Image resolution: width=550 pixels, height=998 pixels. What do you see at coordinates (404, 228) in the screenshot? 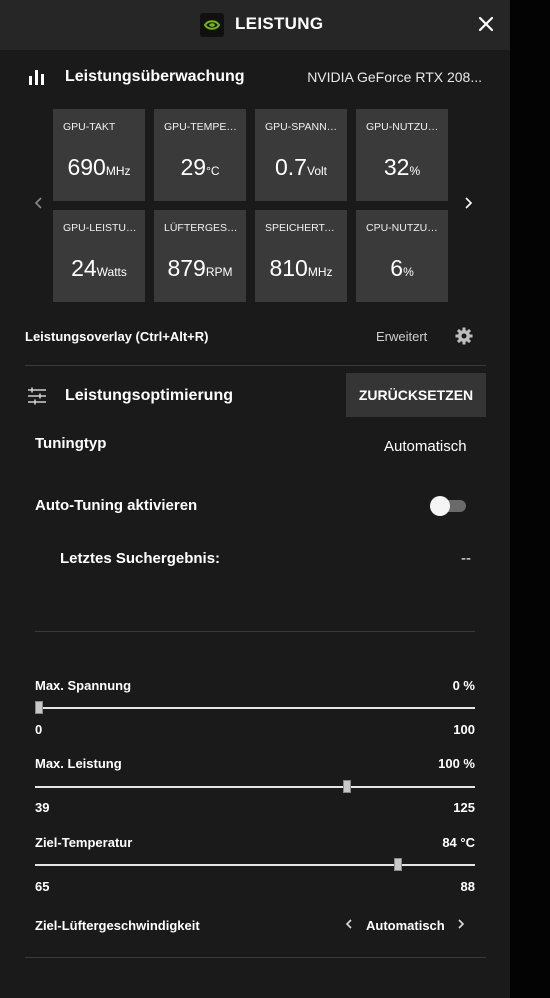
I see `metric-label: CPU-NUTZUNG` at bounding box center [404, 228].